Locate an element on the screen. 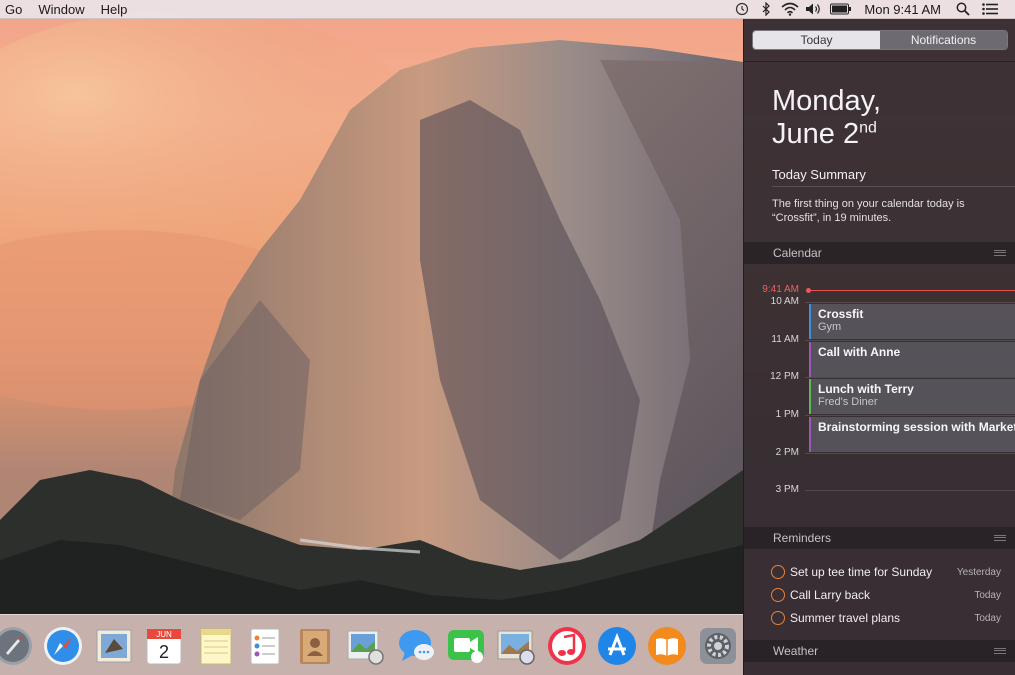 Image resolution: width=1015 pixels, height=675 pixels. date-month-day: June 2nd is located at coordinates (824, 134).